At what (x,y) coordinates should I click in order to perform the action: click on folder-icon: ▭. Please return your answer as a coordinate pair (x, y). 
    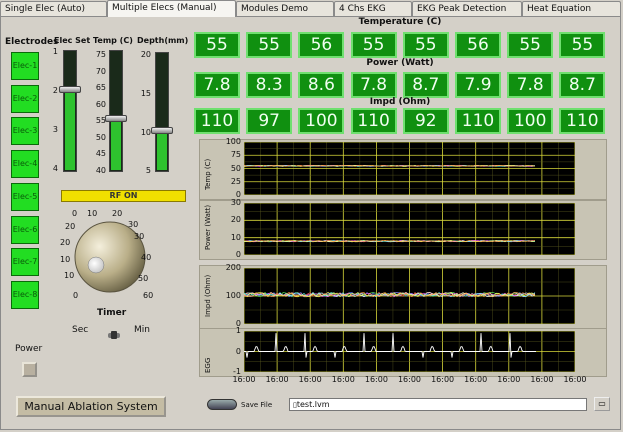
    Looking at the image, I should click on (602, 403).